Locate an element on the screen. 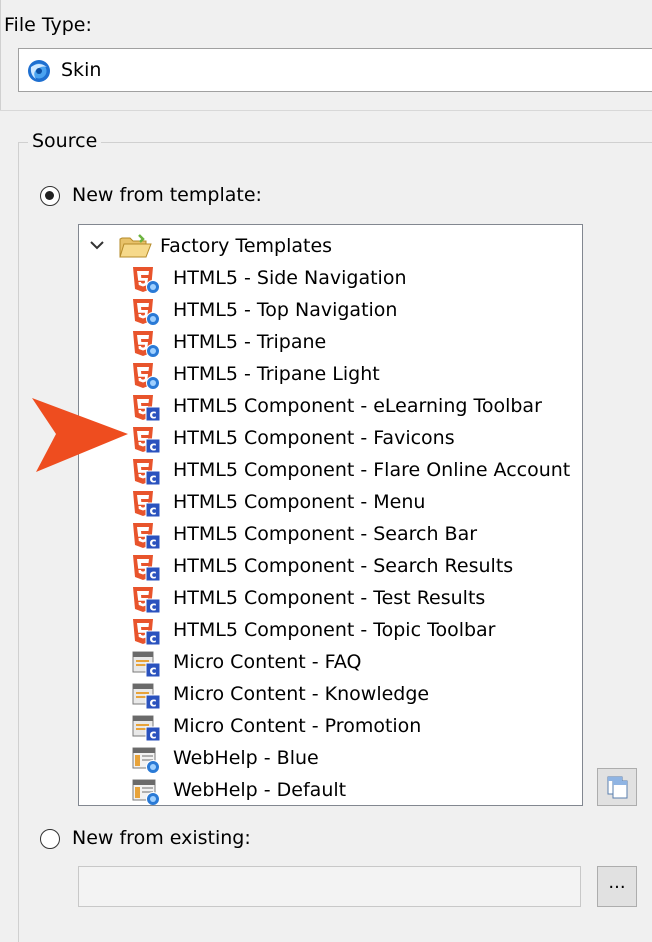 Image resolution: width=652 pixels, height=942 pixels. copy-template-button is located at coordinates (617, 787).